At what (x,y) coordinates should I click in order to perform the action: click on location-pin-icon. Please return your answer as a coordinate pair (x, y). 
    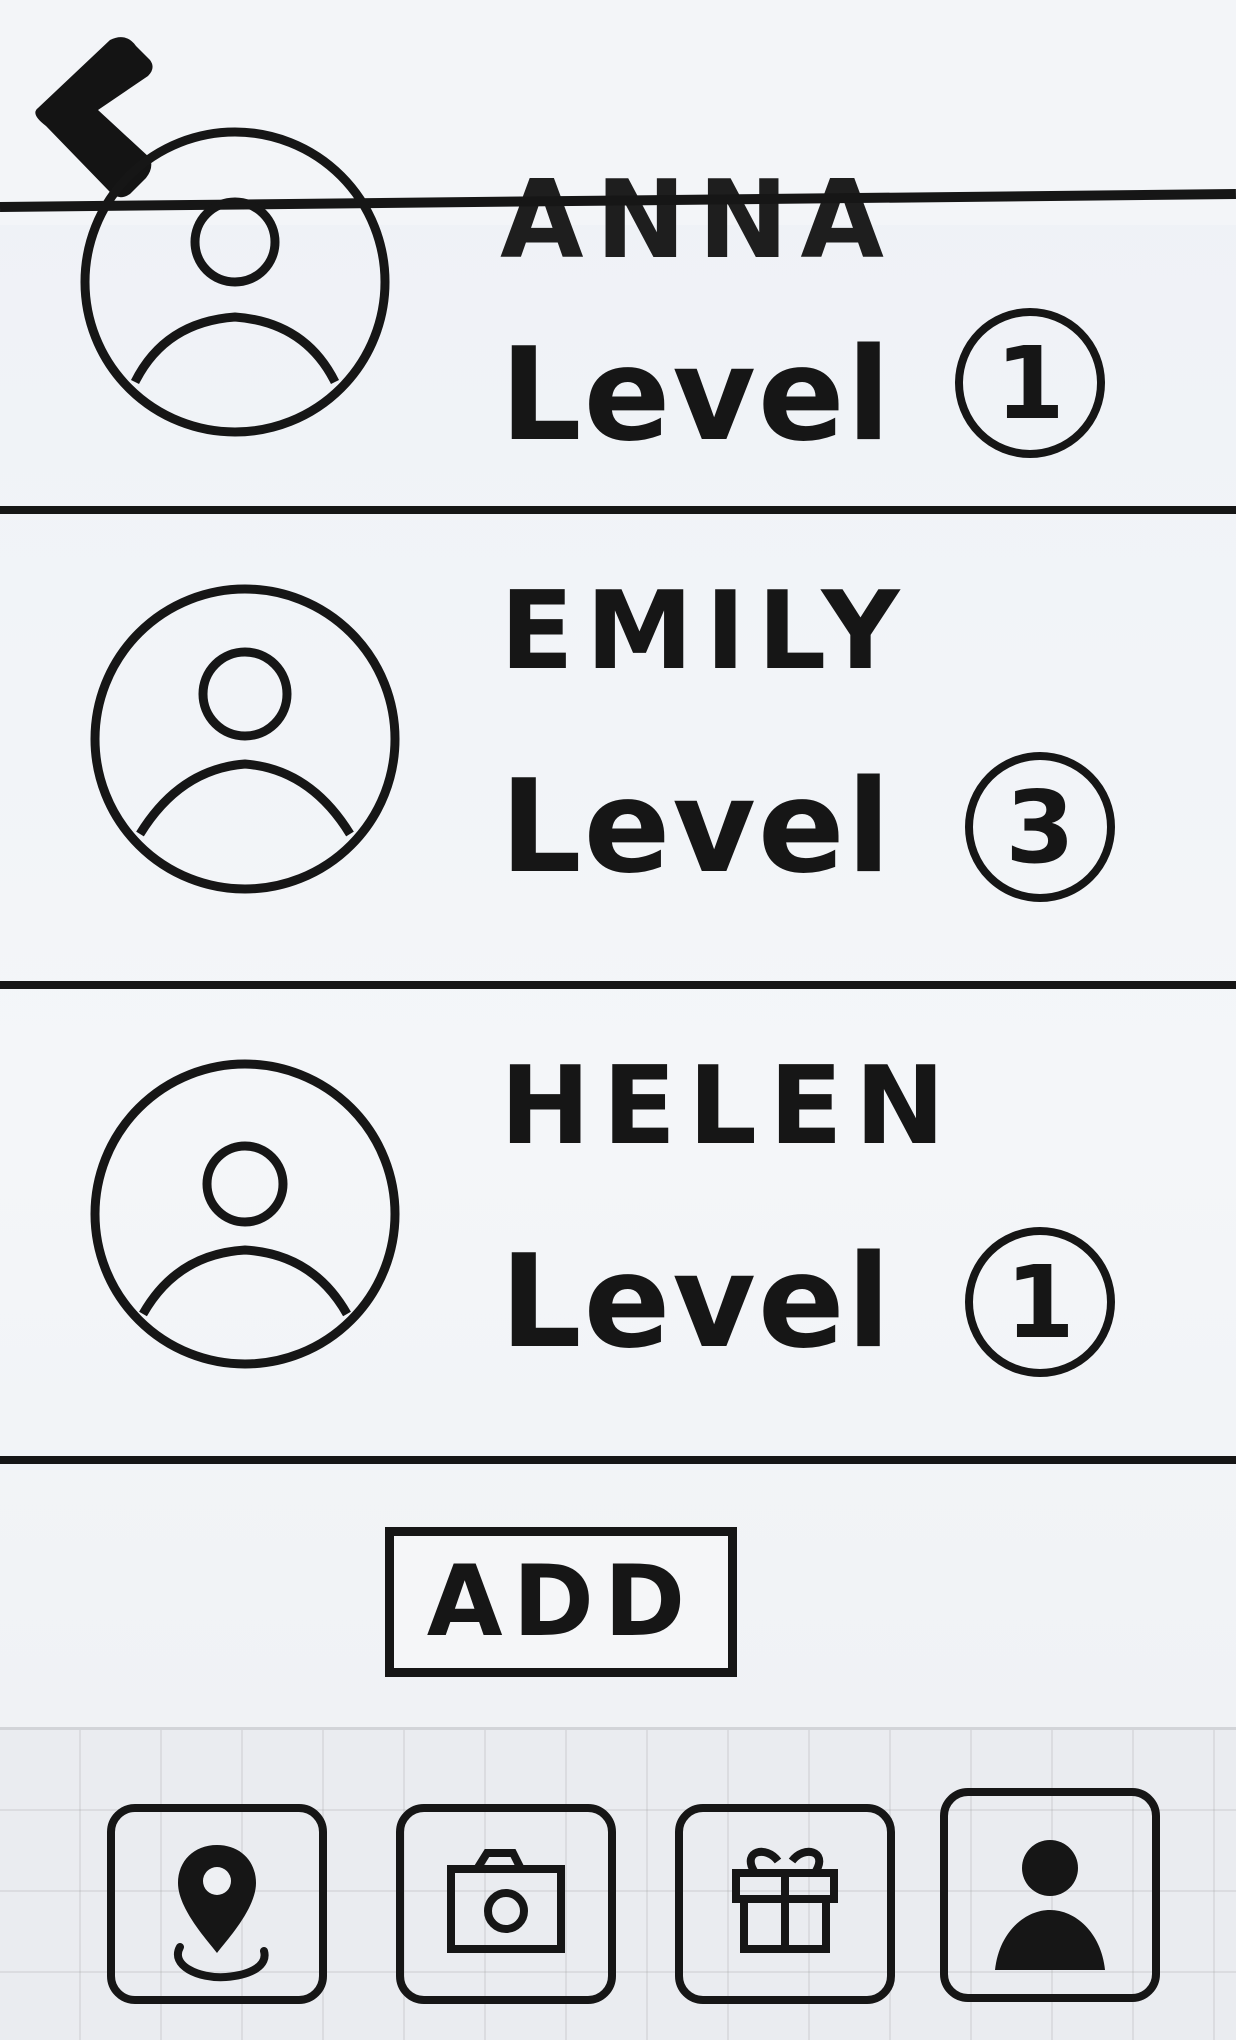
    Looking at the image, I should click on (221, 1913).